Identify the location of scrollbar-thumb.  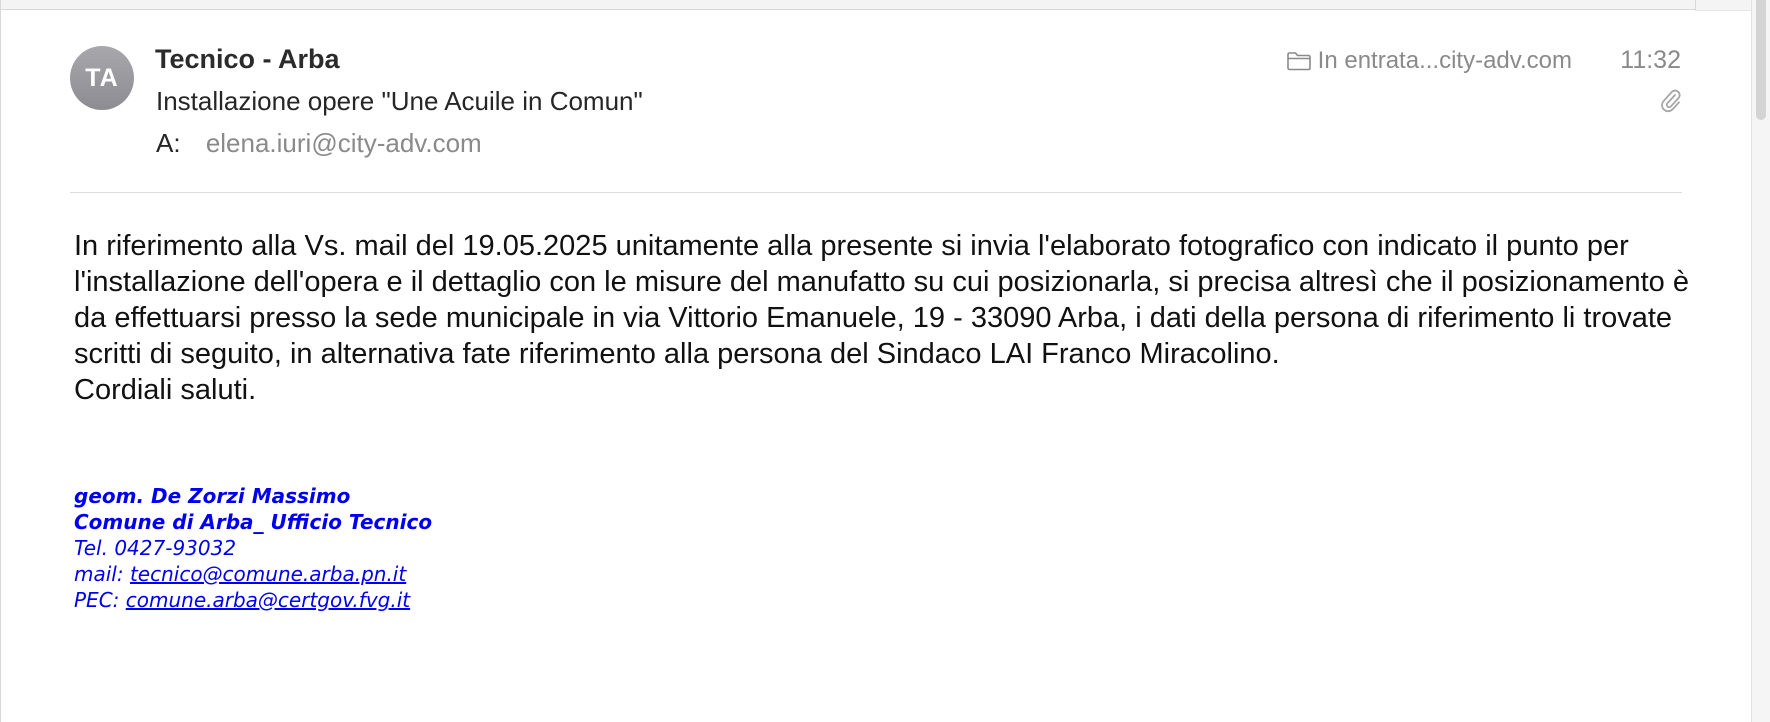
(1761, 60).